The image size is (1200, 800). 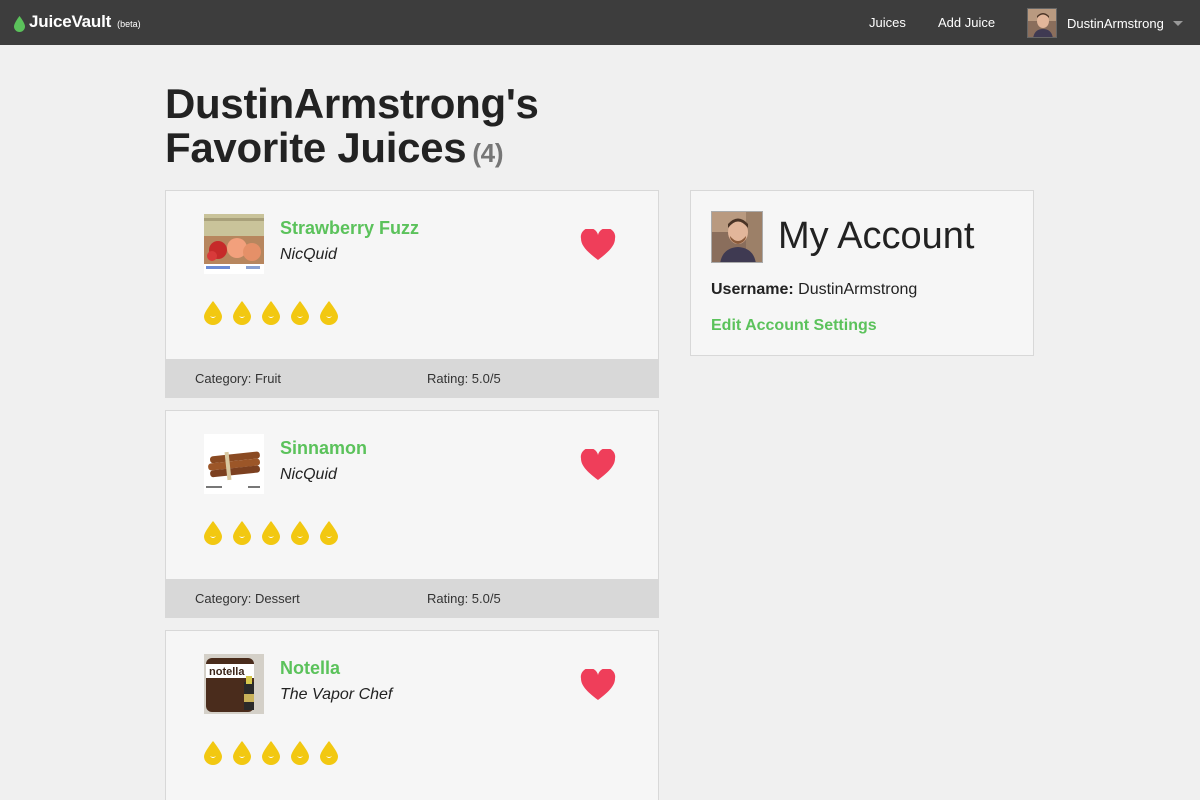 I want to click on svg-text: notella, so click(x=227, y=672).